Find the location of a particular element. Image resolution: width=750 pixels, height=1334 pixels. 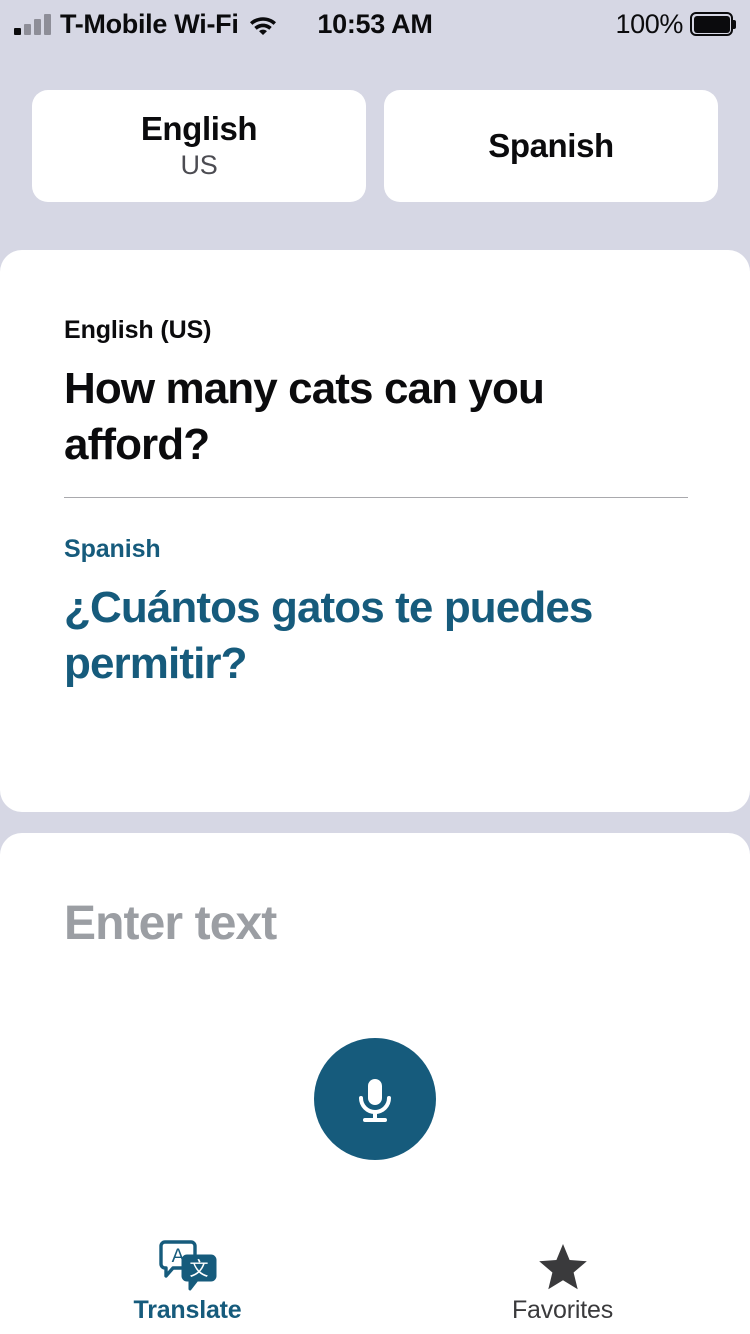

status-bar: T-Mobile Wi-Fi 10:53 AM 100% is located at coordinates (375, 24).